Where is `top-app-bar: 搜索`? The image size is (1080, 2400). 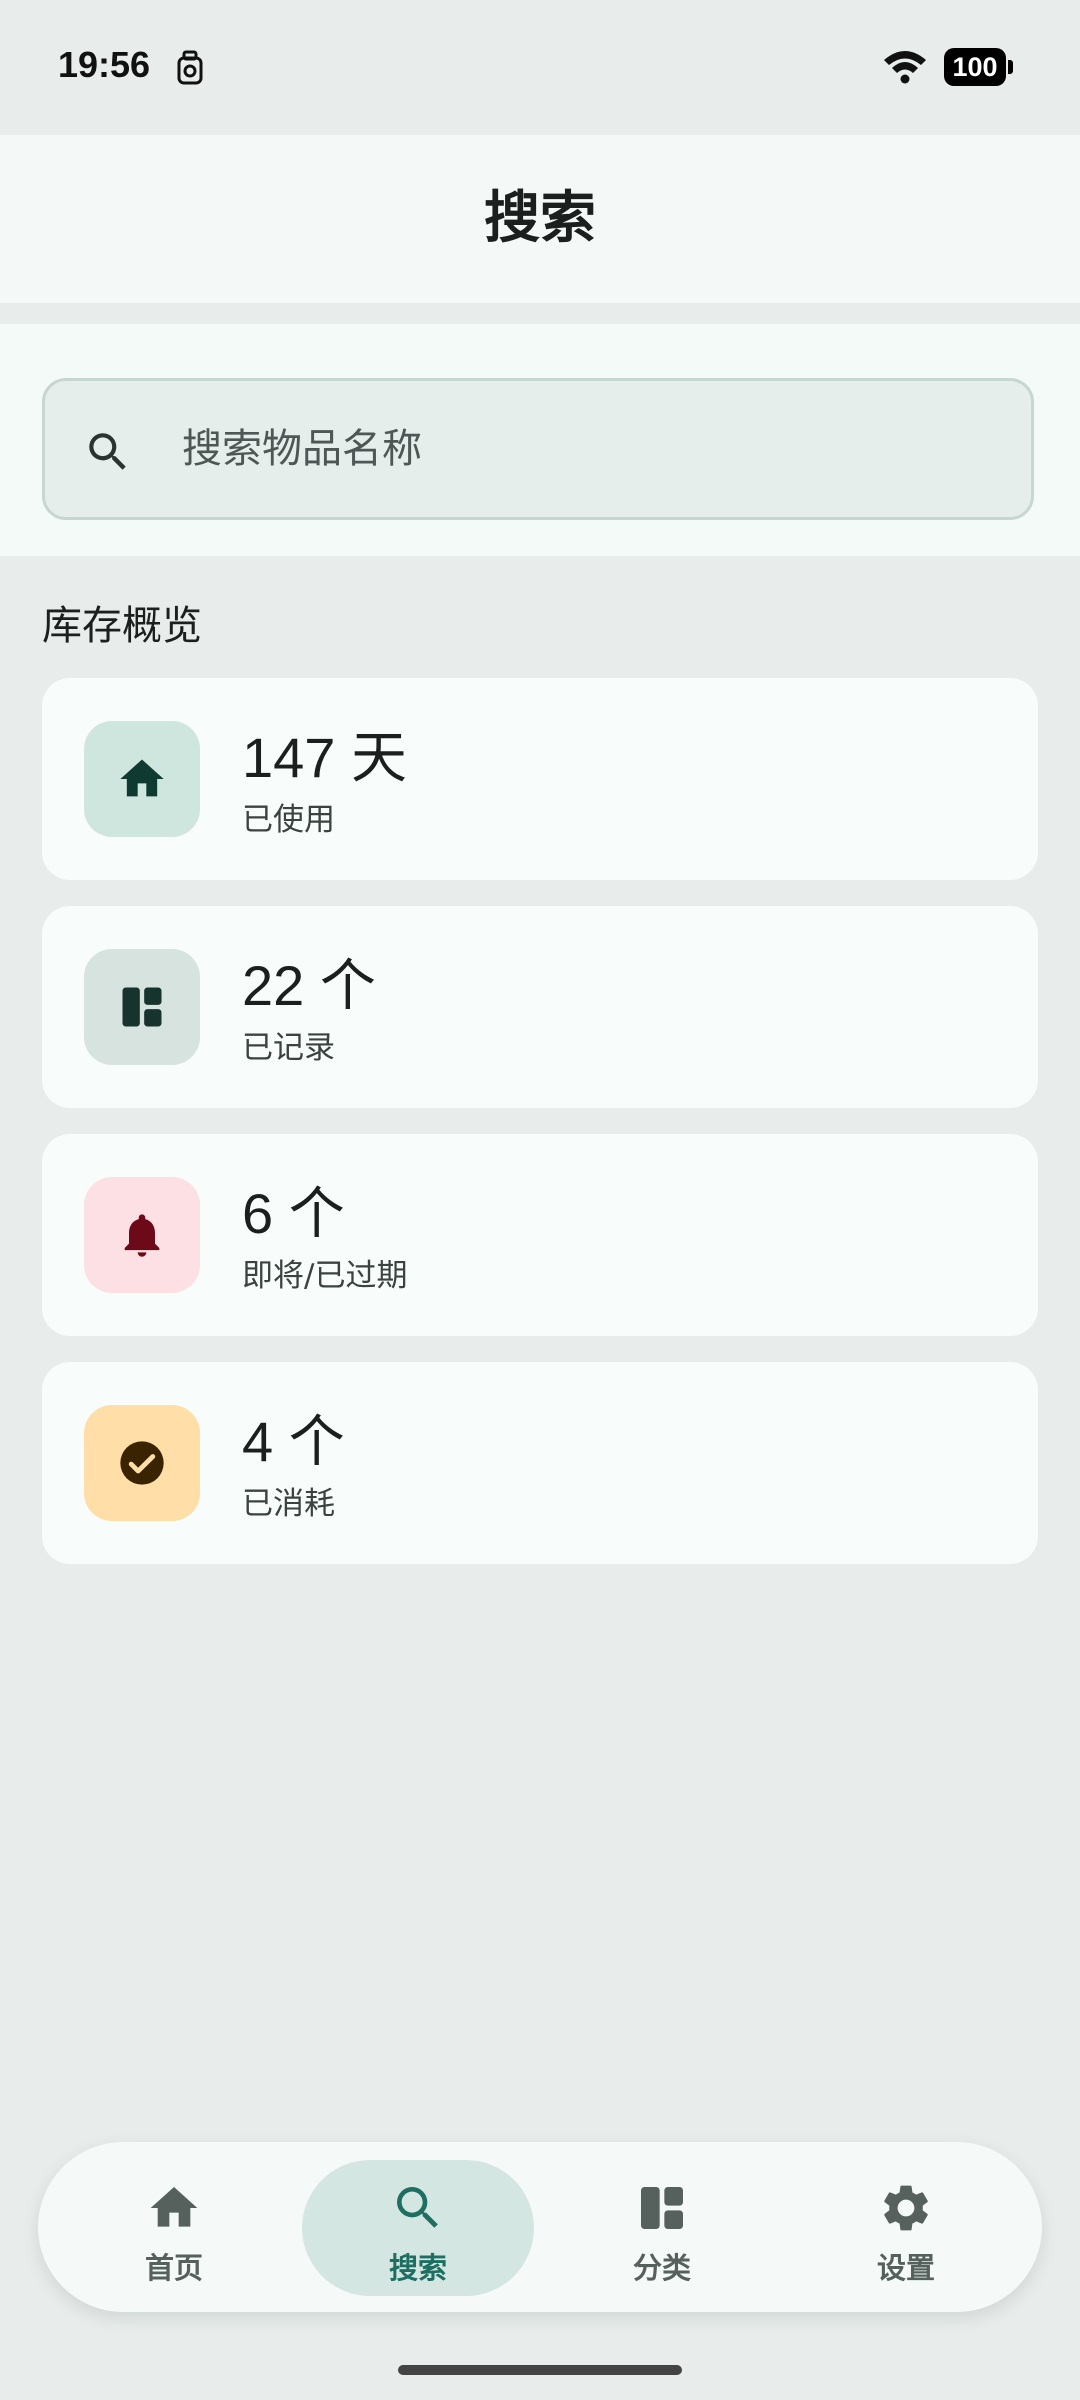 top-app-bar: 搜索 is located at coordinates (540, 219).